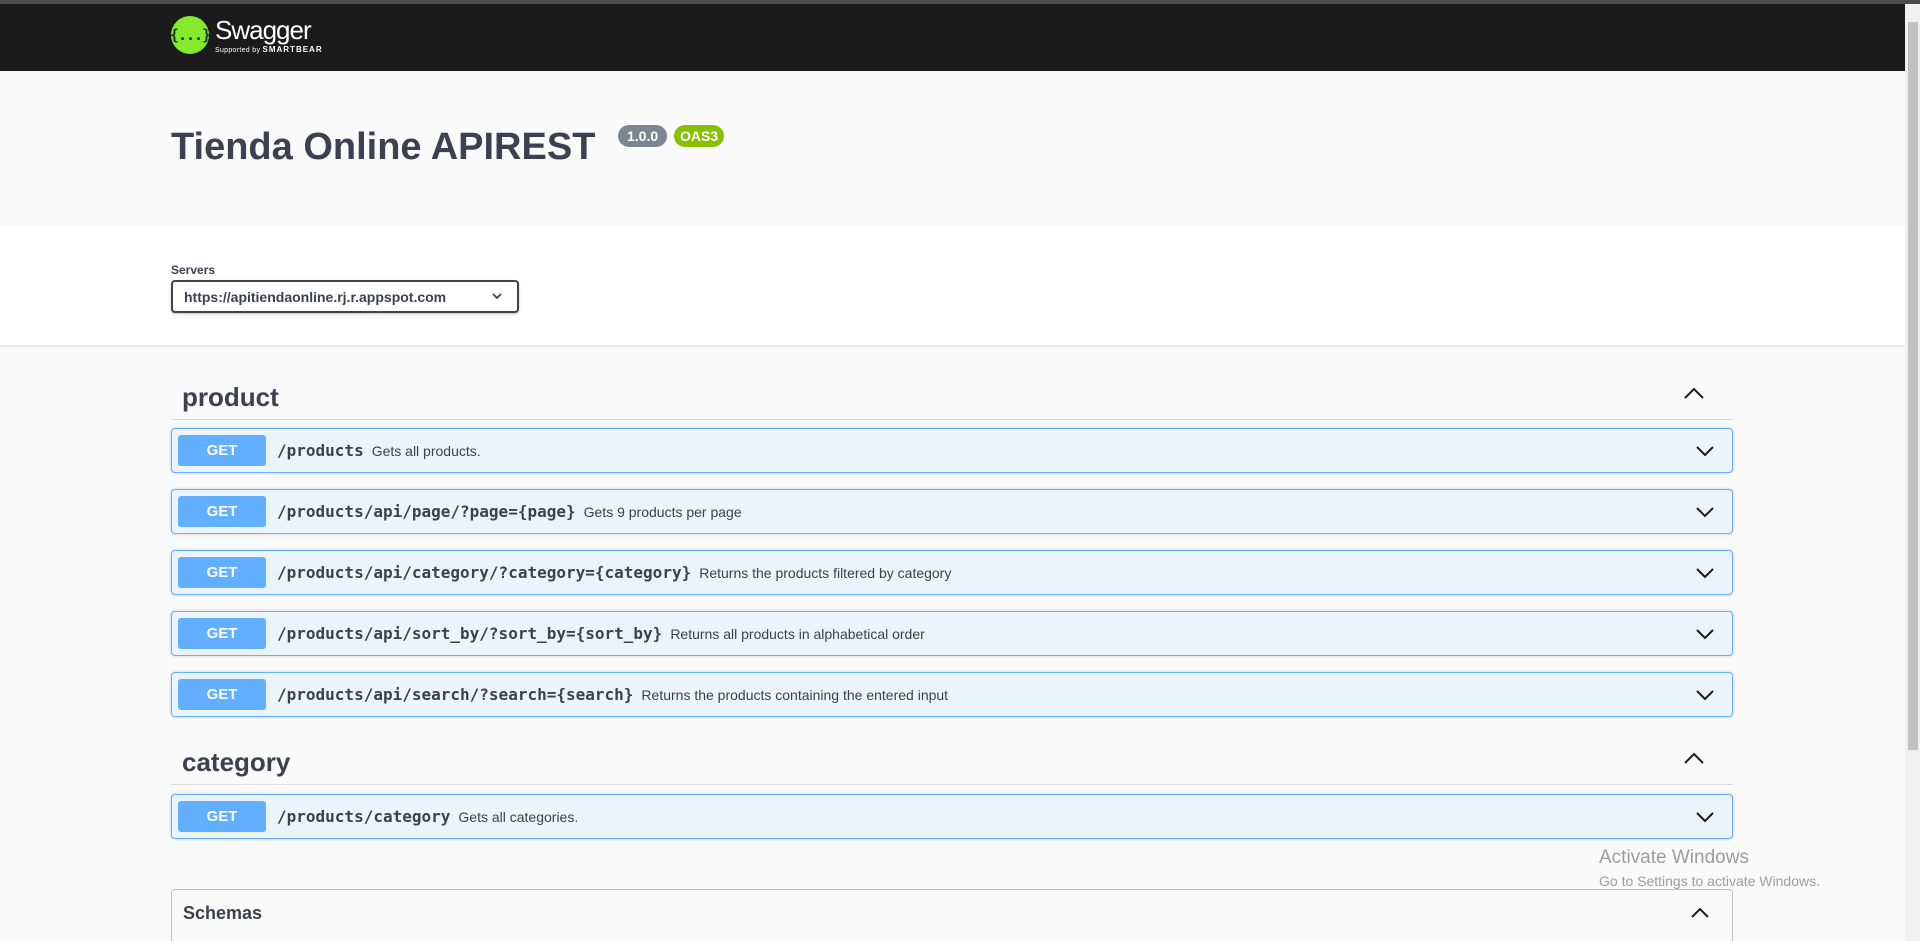  What do you see at coordinates (952, 396) in the screenshot?
I see `tag-product: product` at bounding box center [952, 396].